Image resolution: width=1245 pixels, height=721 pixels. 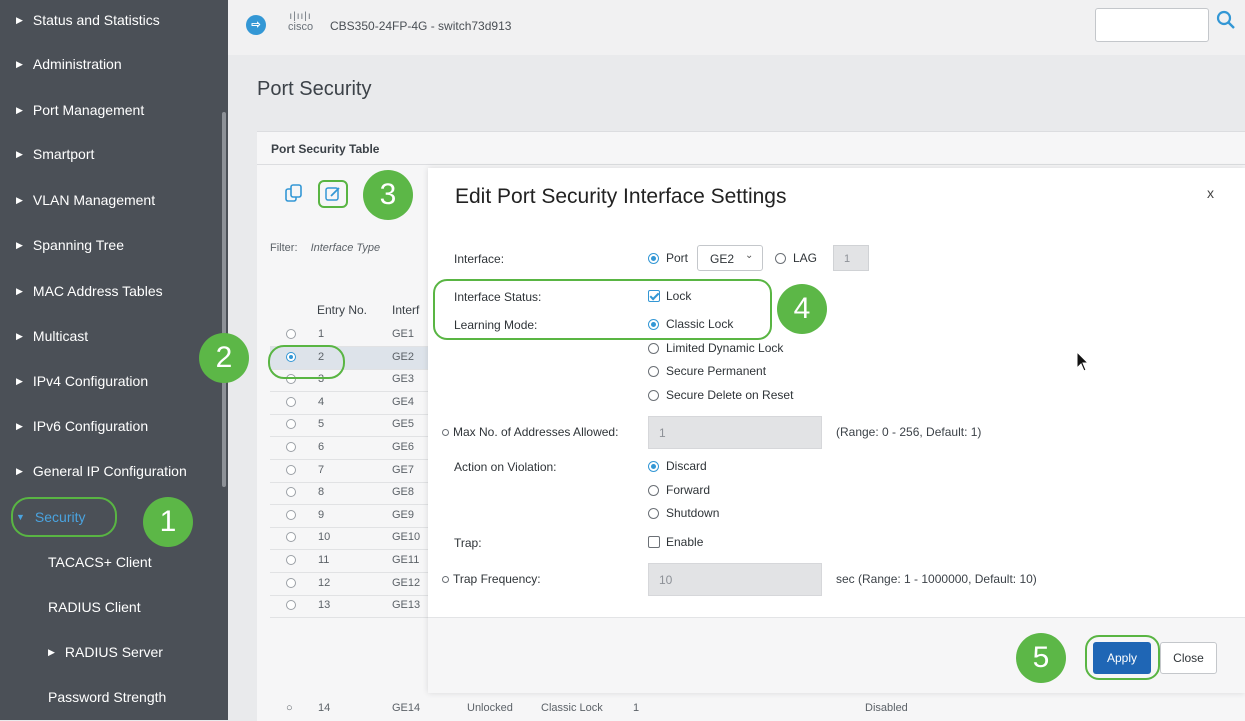 I want to click on checkbox-icon, so click(x=654, y=542).